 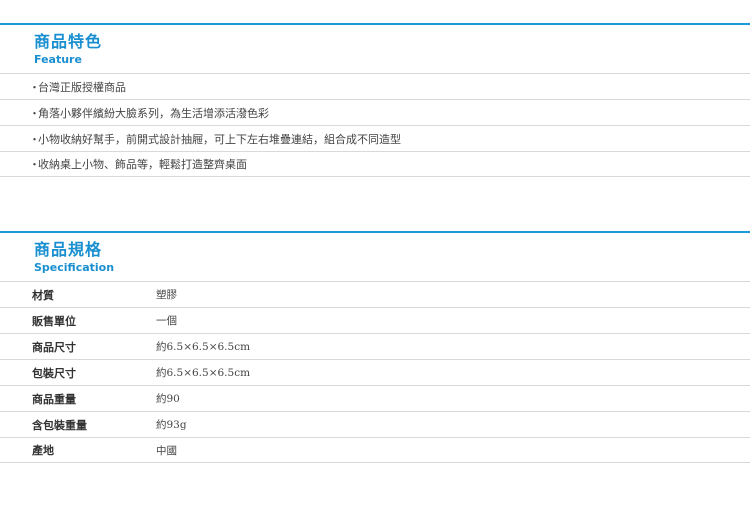 What do you see at coordinates (68, 249) in the screenshot?
I see `spec-title: 商品規格` at bounding box center [68, 249].